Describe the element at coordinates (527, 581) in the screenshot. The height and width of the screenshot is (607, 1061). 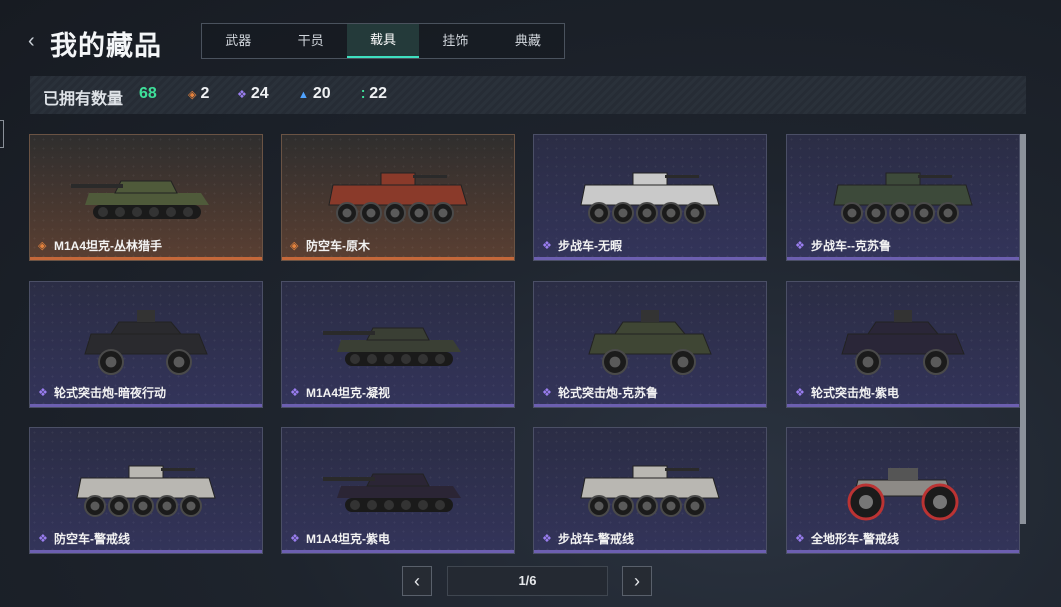
I see `page-indicator: 1/6` at that location.